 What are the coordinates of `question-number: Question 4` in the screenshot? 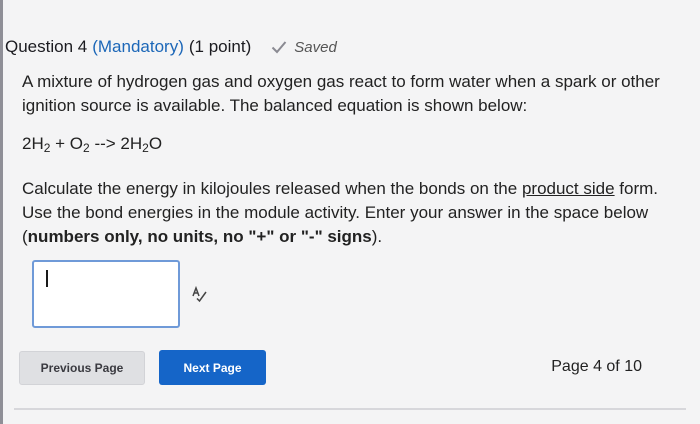 It's located at (46, 46).